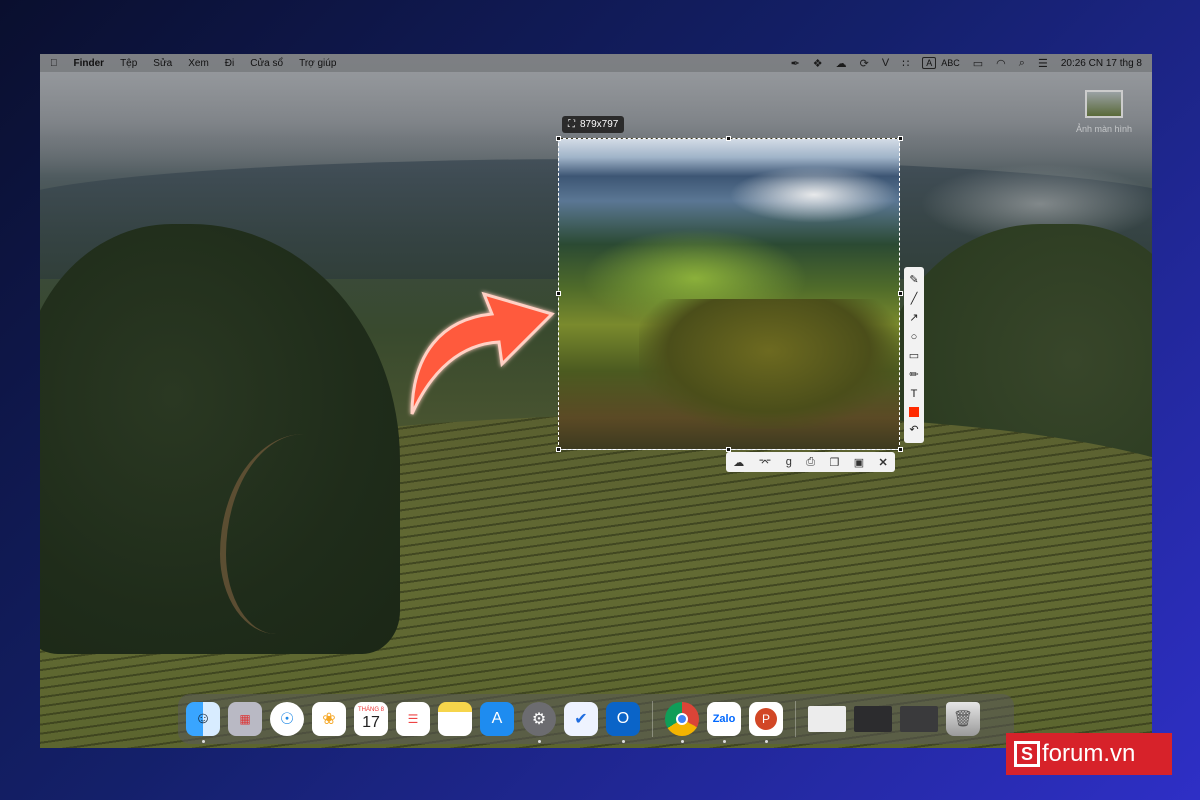  Describe the element at coordinates (841, 63) in the screenshot. I see `cloud-sync-icon: ☁` at that location.